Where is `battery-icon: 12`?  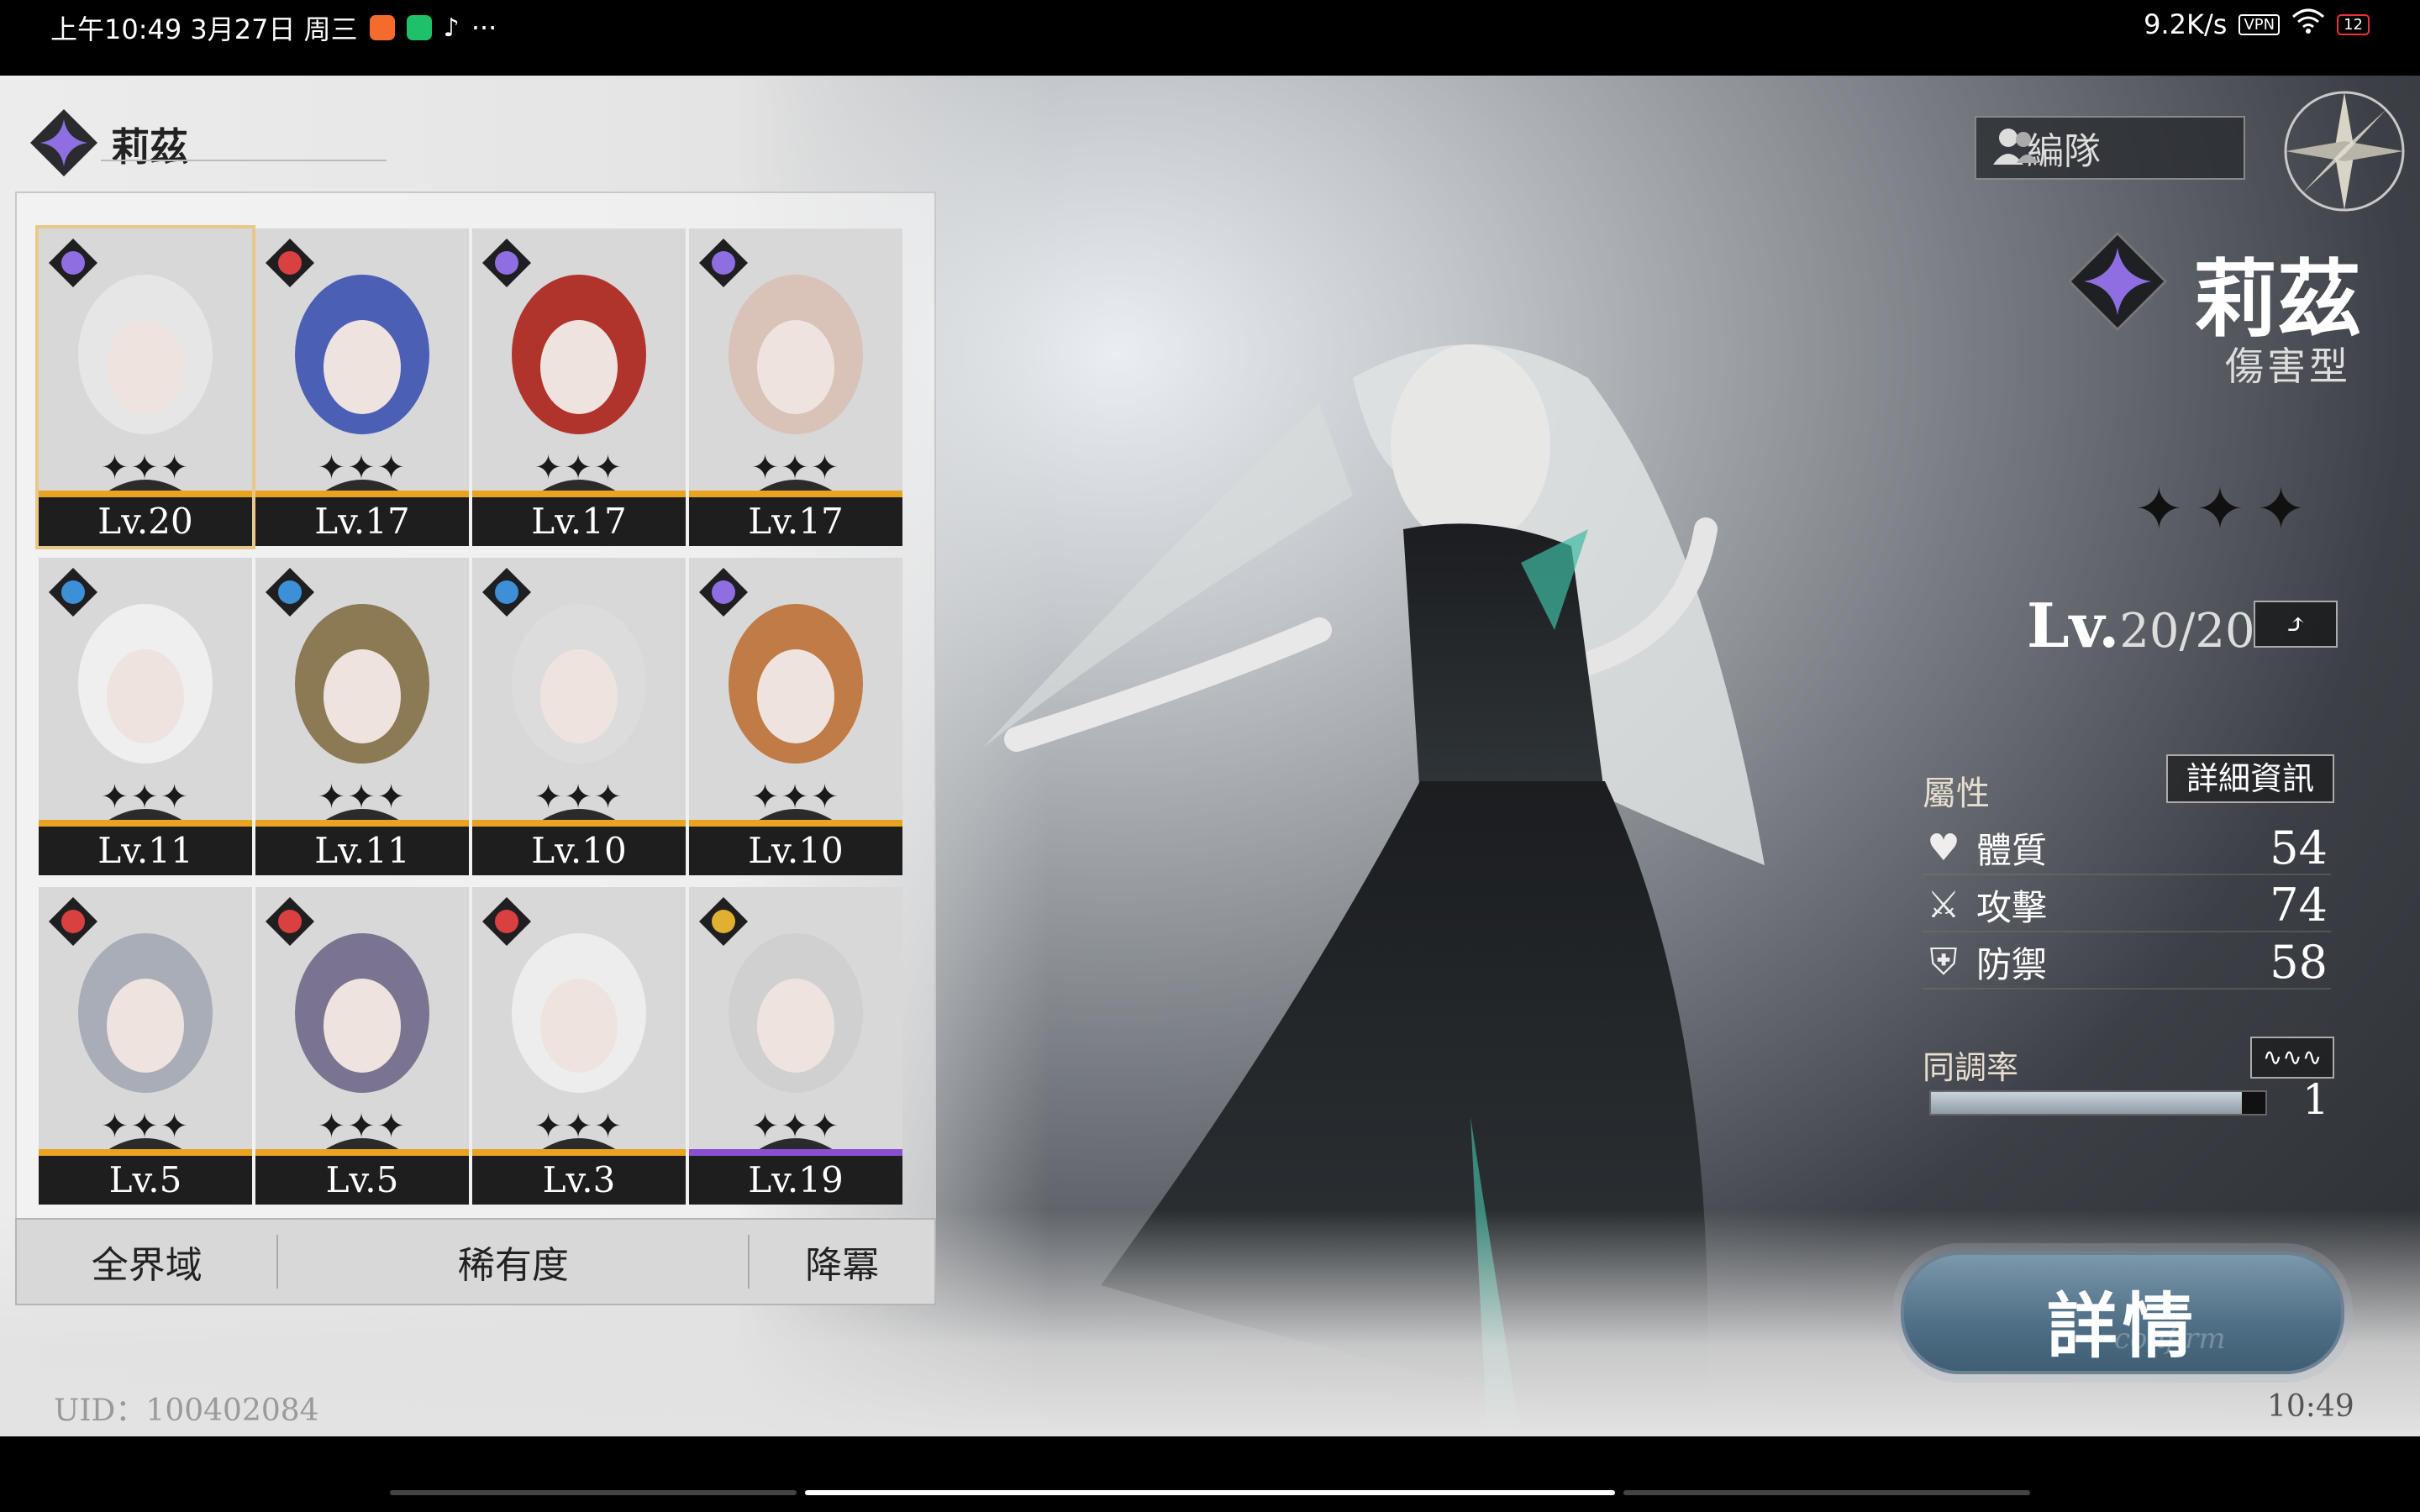
battery-icon: 12 is located at coordinates (2353, 24).